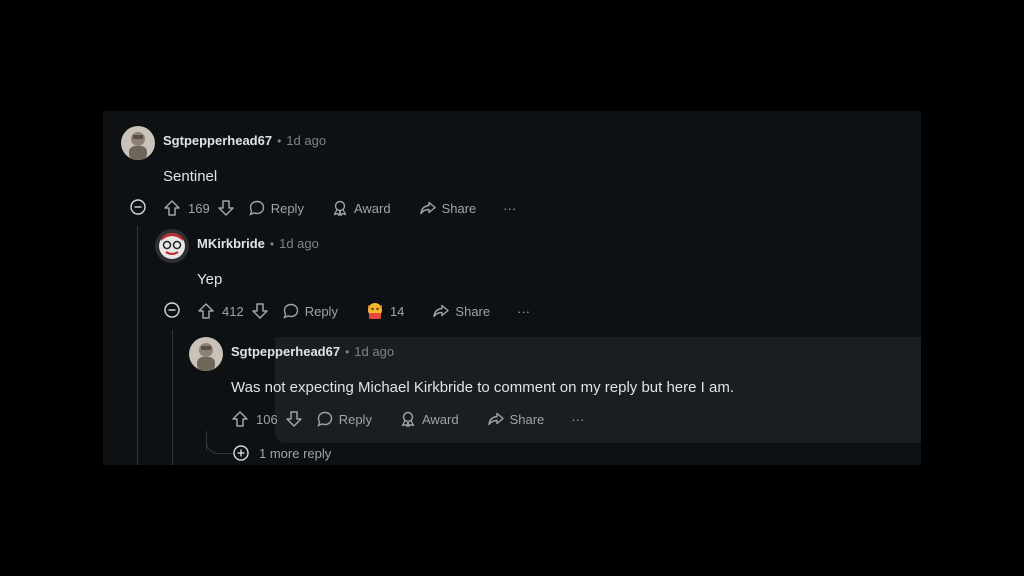  Describe the element at coordinates (210, 279) in the screenshot. I see `comment-body: Yep` at that location.